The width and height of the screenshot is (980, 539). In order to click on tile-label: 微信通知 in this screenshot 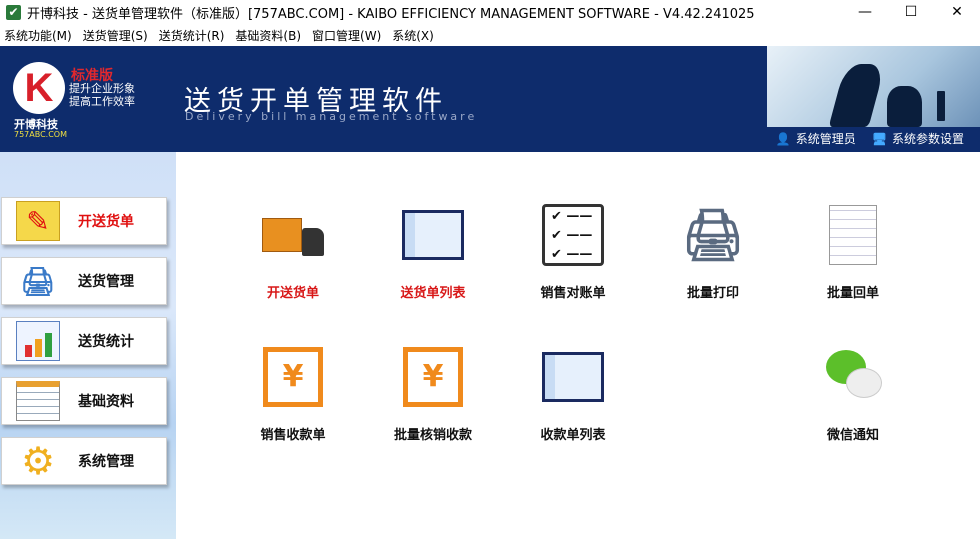, I will do `click(852, 435)`.